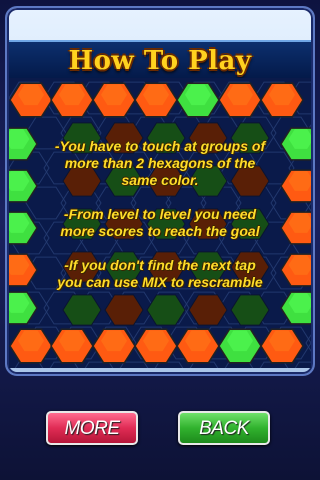  Describe the element at coordinates (160, 214) in the screenshot. I see `instruction-line: -From level to level you need` at that location.